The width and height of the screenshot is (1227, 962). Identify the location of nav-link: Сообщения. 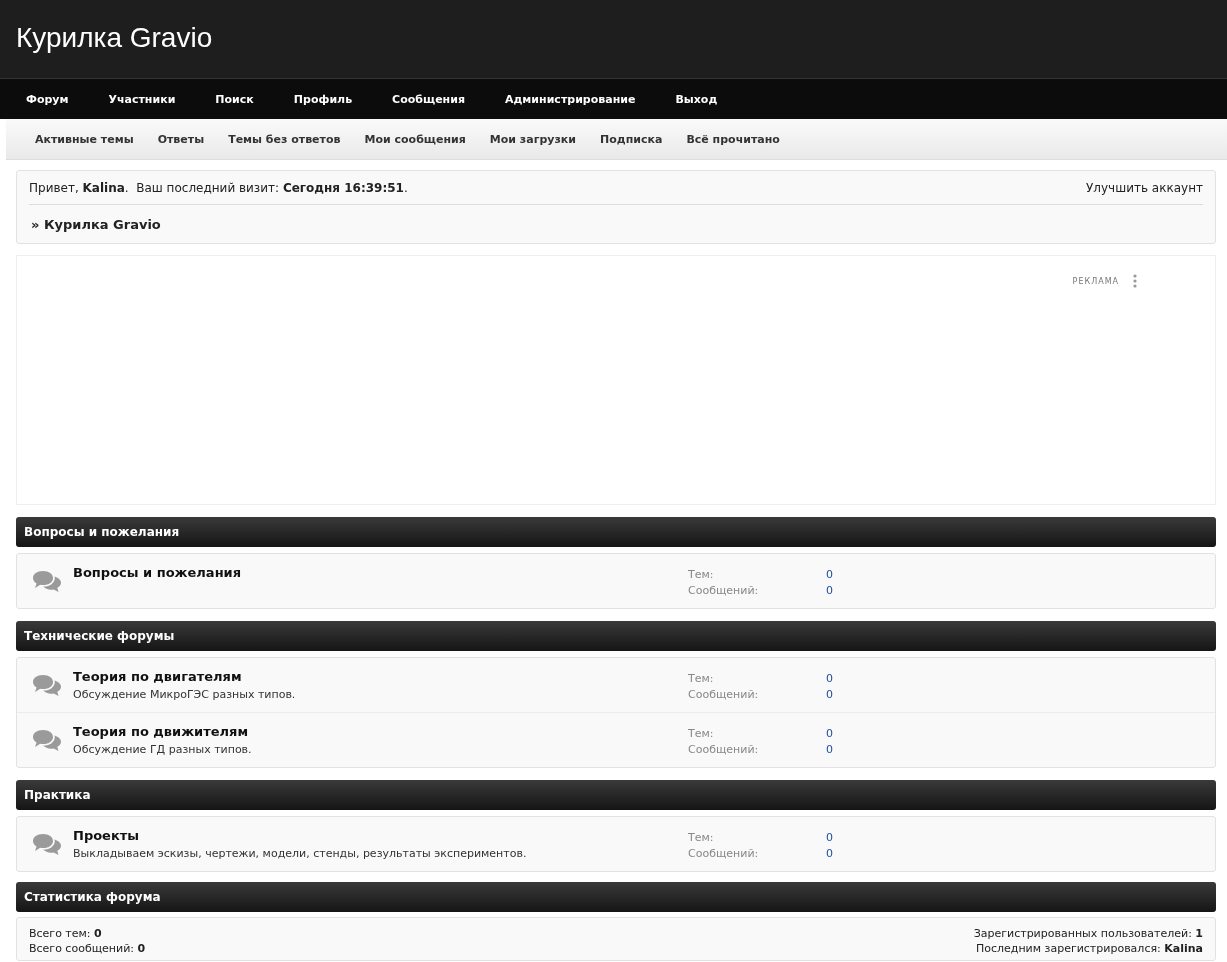
(428, 99).